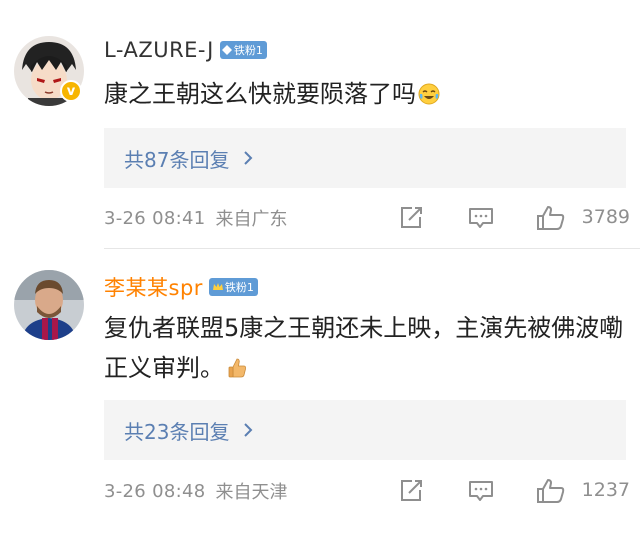  Describe the element at coordinates (367, 218) in the screenshot. I see `comment-meta: 3-26 08:41 来自广东 3789` at that location.